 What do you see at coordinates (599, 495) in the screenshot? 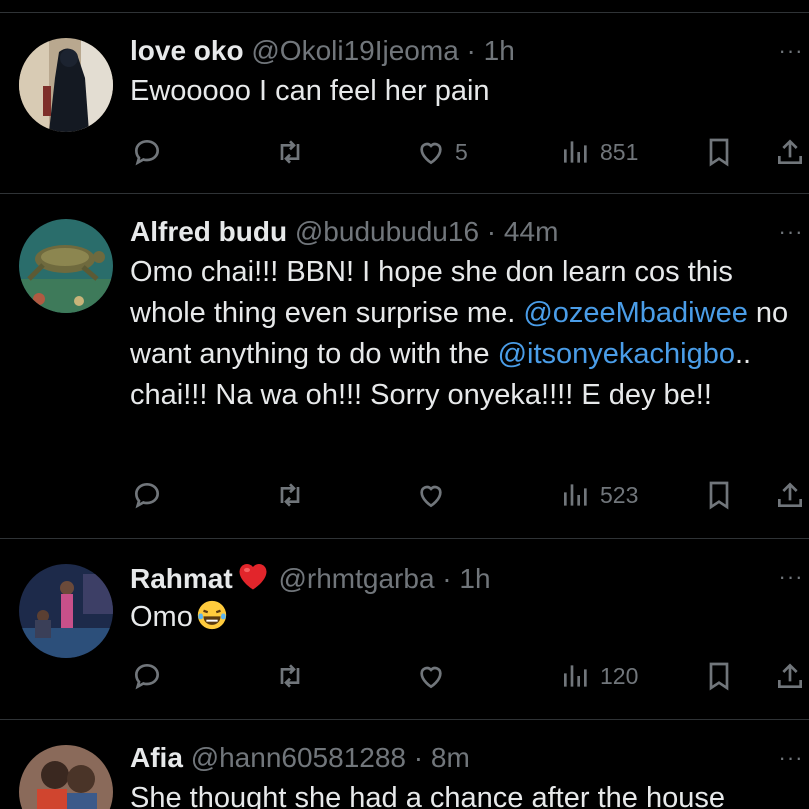
I see `views-button: 523` at bounding box center [599, 495].